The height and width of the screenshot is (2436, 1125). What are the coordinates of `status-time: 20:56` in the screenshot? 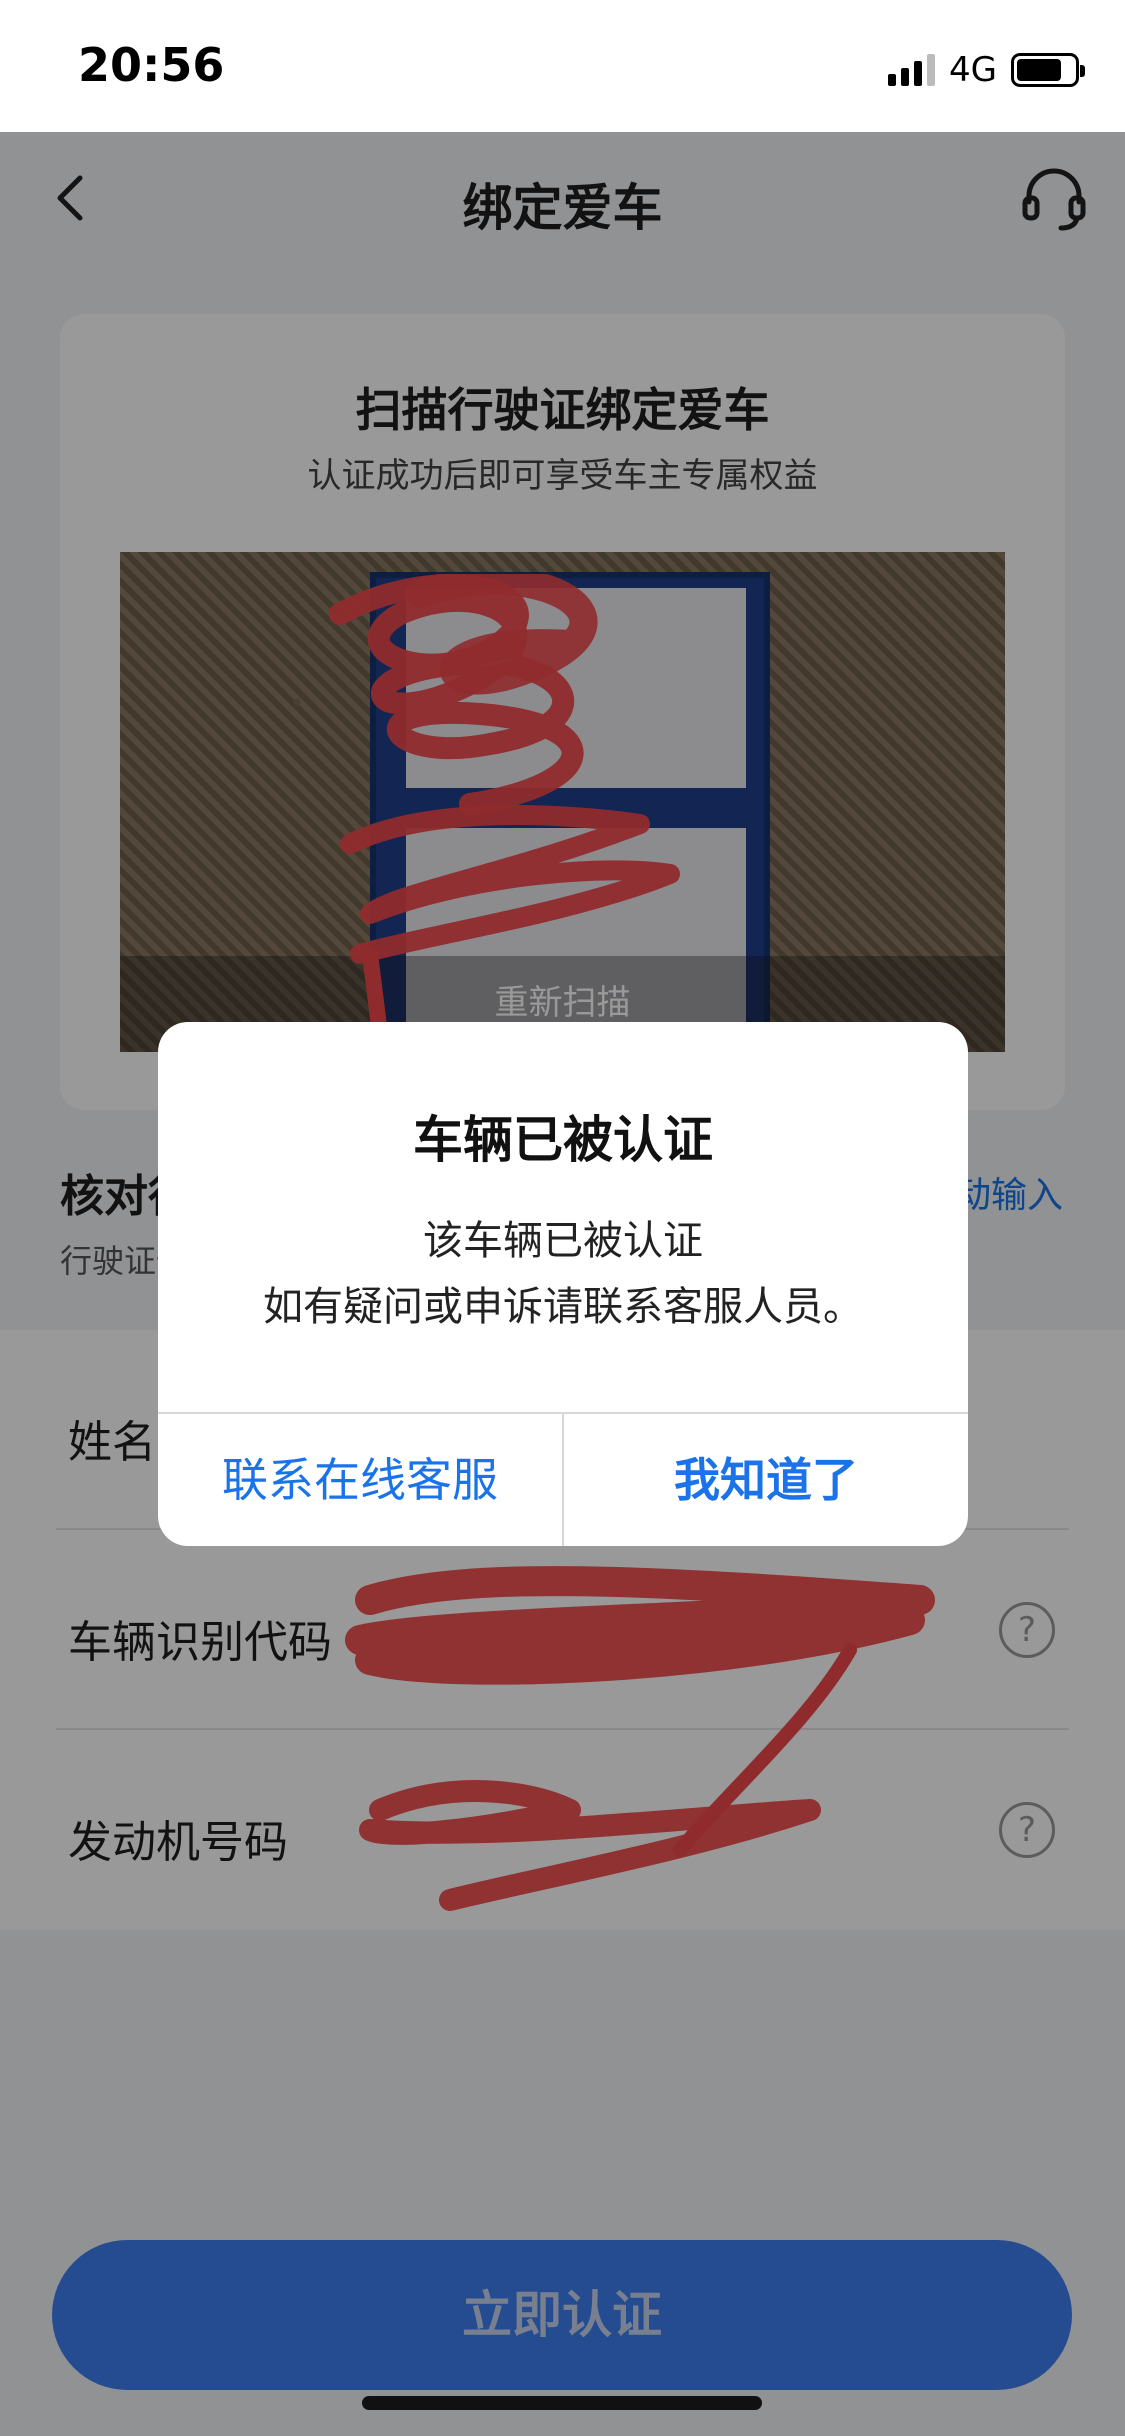 It's located at (151, 65).